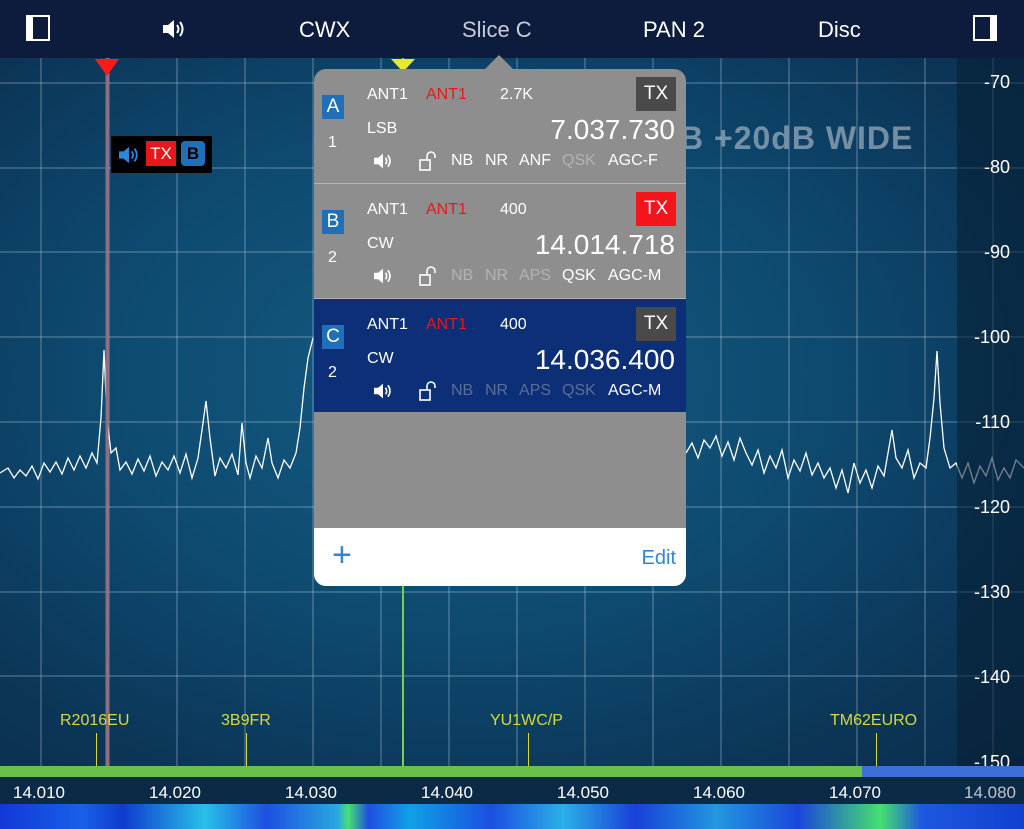  Describe the element at coordinates (246, 721) in the screenshot. I see `dx-spot: 3B9FR` at that location.